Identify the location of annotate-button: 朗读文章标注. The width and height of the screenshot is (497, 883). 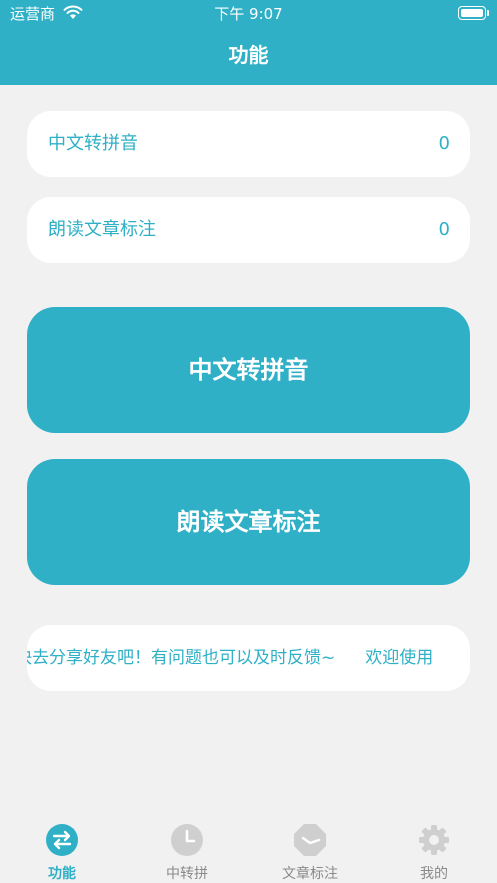
(248, 522).